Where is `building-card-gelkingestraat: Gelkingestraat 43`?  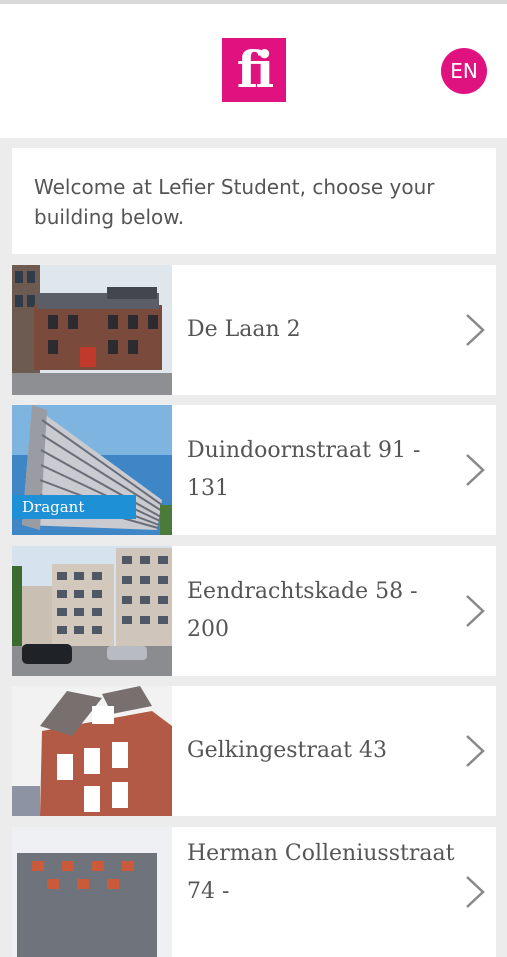
building-card-gelkingestraat: Gelkingestraat 43 is located at coordinates (254, 751).